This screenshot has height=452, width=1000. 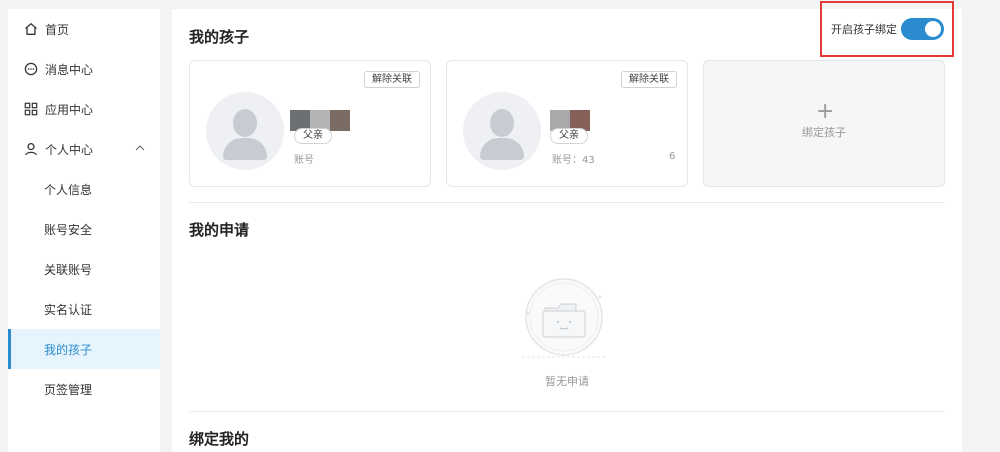 I want to click on sidebar-item-personal-info: 个人信息, so click(x=84, y=189).